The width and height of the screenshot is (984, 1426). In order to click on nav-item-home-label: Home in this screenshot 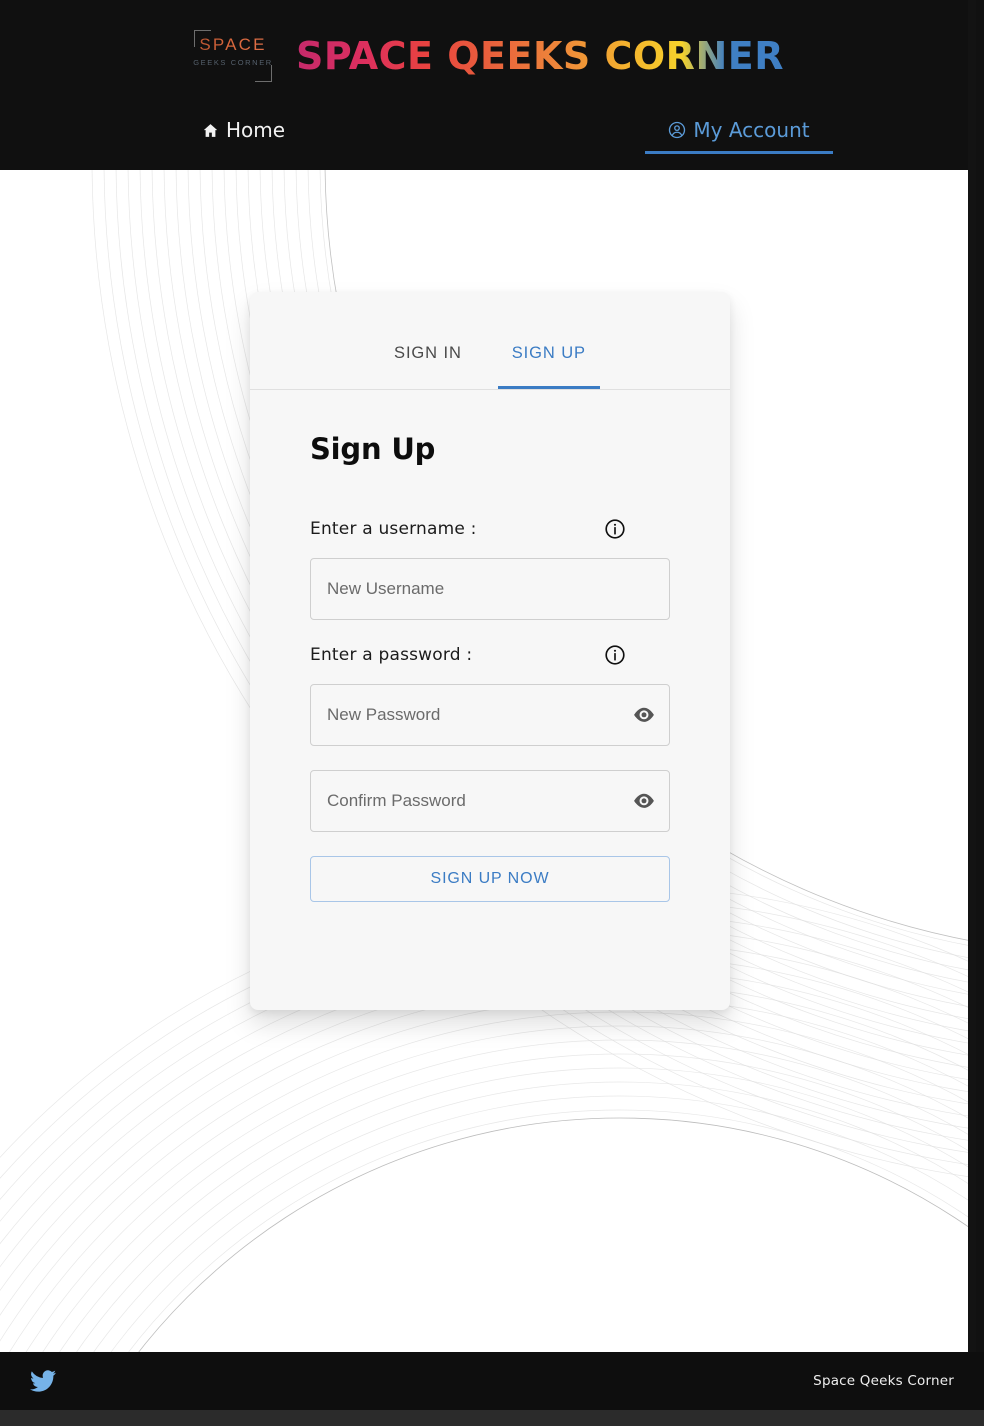, I will do `click(256, 130)`.